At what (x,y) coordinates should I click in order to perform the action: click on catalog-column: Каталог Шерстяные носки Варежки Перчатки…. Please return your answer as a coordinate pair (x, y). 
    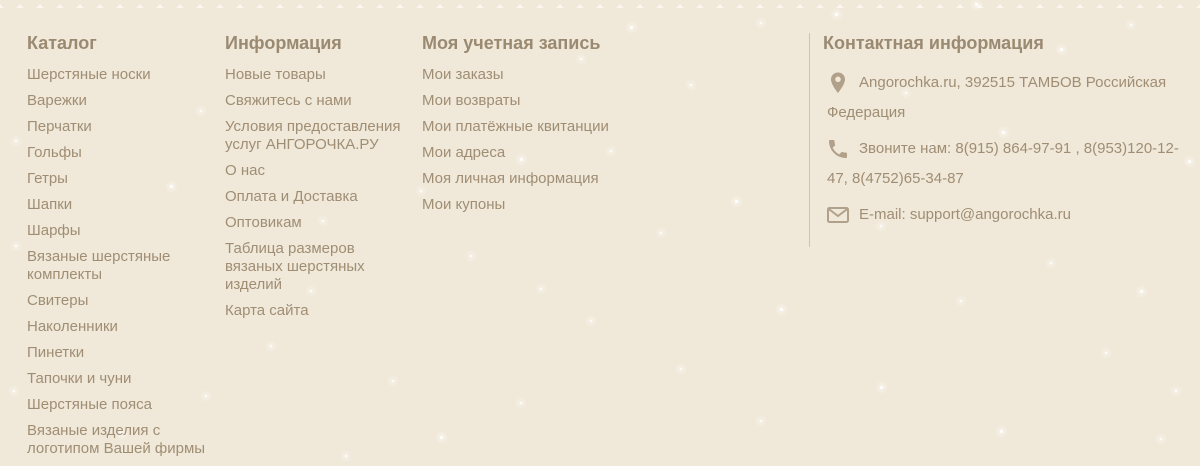
    Looking at the image, I should click on (119, 249).